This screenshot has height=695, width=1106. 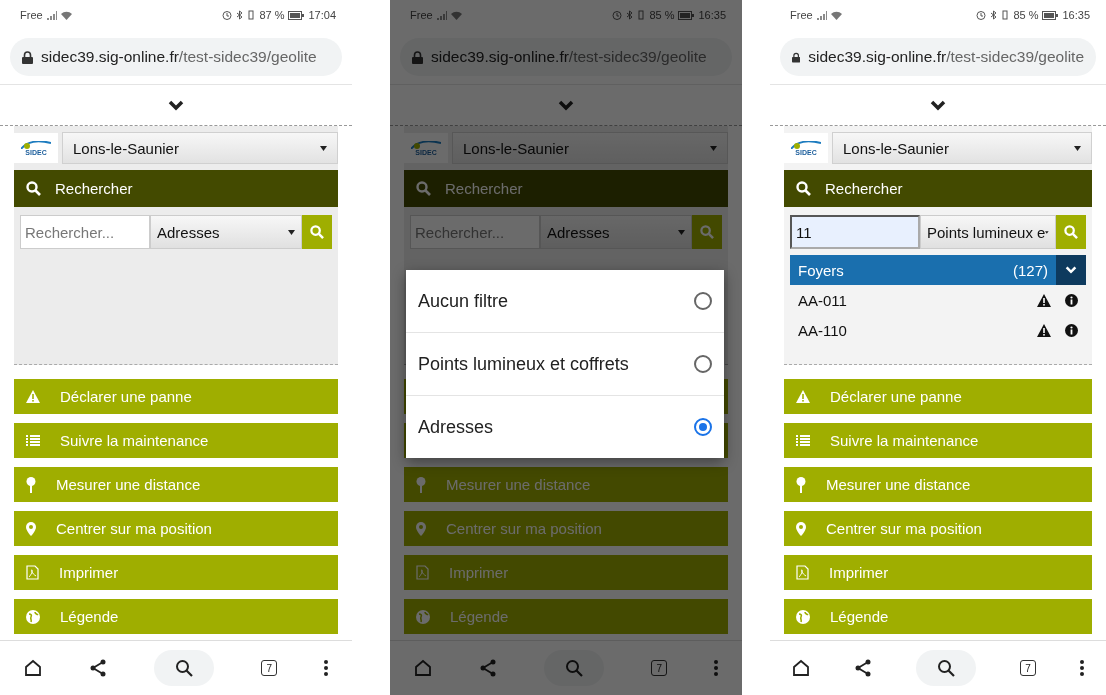 What do you see at coordinates (565, 364) in the screenshot?
I see `filter-option: Points lumineux et coffrets` at bounding box center [565, 364].